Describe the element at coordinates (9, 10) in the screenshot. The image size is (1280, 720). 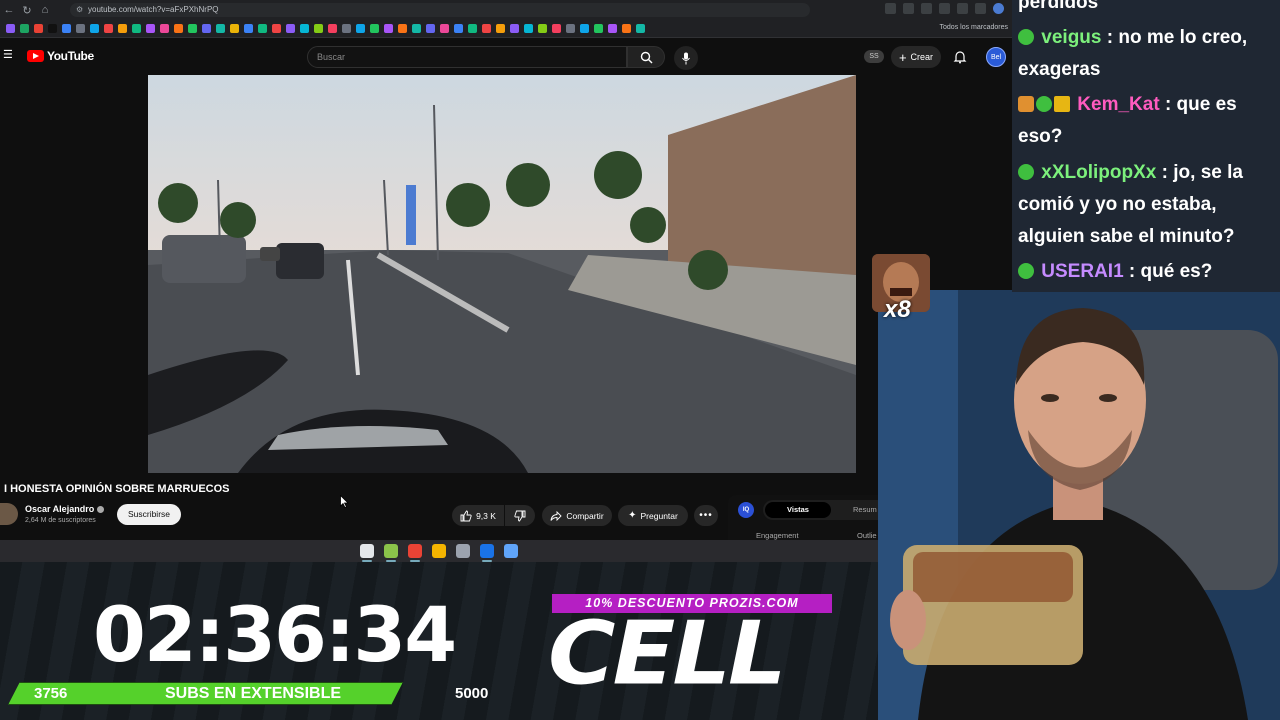
I see `back-icon: ←` at that location.